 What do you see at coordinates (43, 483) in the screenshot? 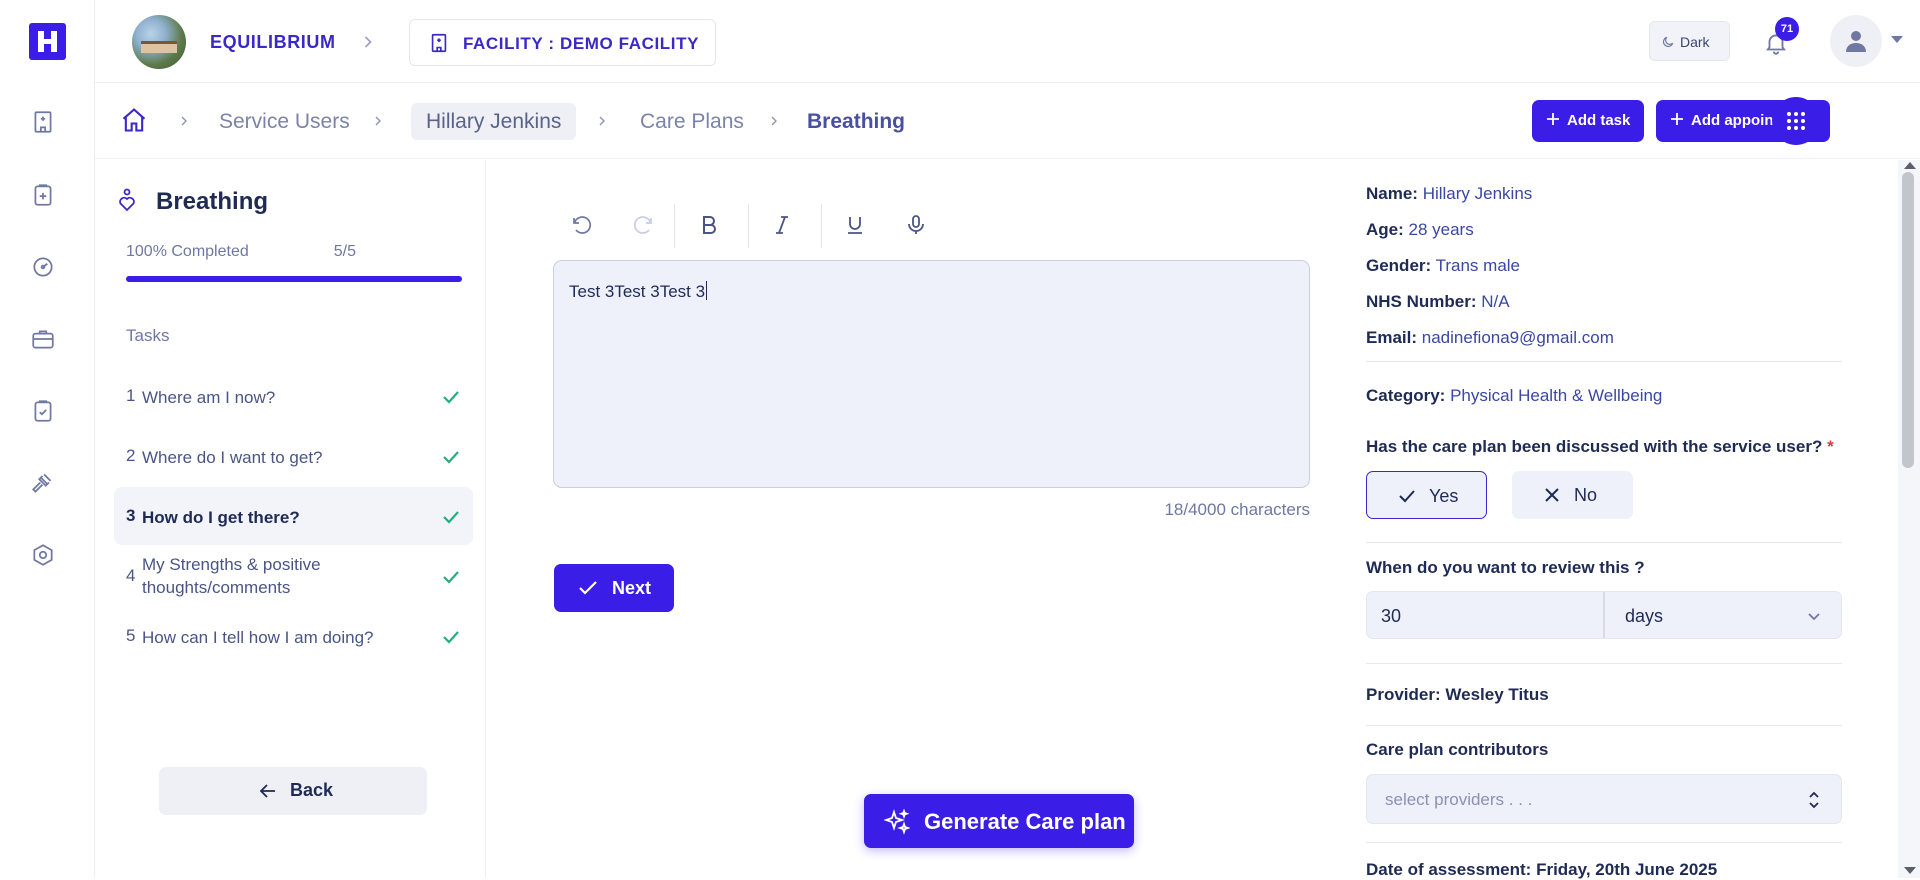
I see `gavel-icon` at bounding box center [43, 483].